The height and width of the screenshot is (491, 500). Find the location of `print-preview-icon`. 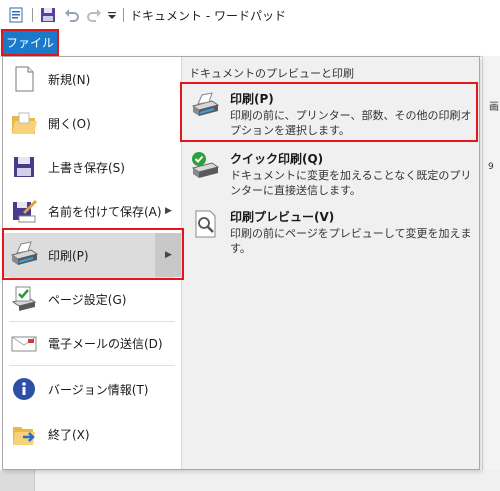

print-preview-icon is located at coordinates (205, 224).